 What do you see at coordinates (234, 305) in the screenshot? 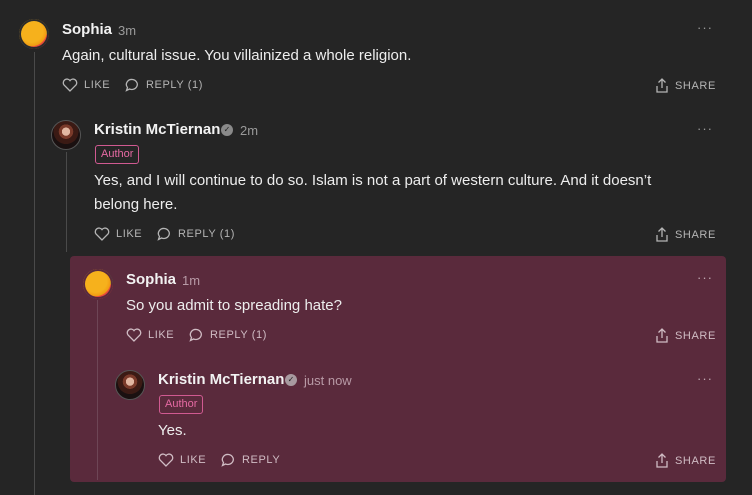
I see `comment-text: So you admit to spreading hate?` at bounding box center [234, 305].